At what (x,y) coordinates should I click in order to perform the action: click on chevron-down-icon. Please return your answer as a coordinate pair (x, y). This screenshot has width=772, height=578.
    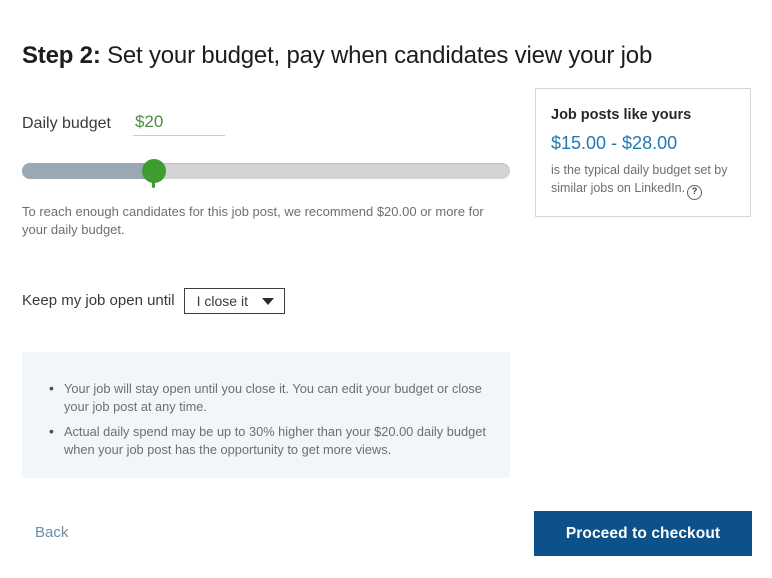
    Looking at the image, I should click on (267, 301).